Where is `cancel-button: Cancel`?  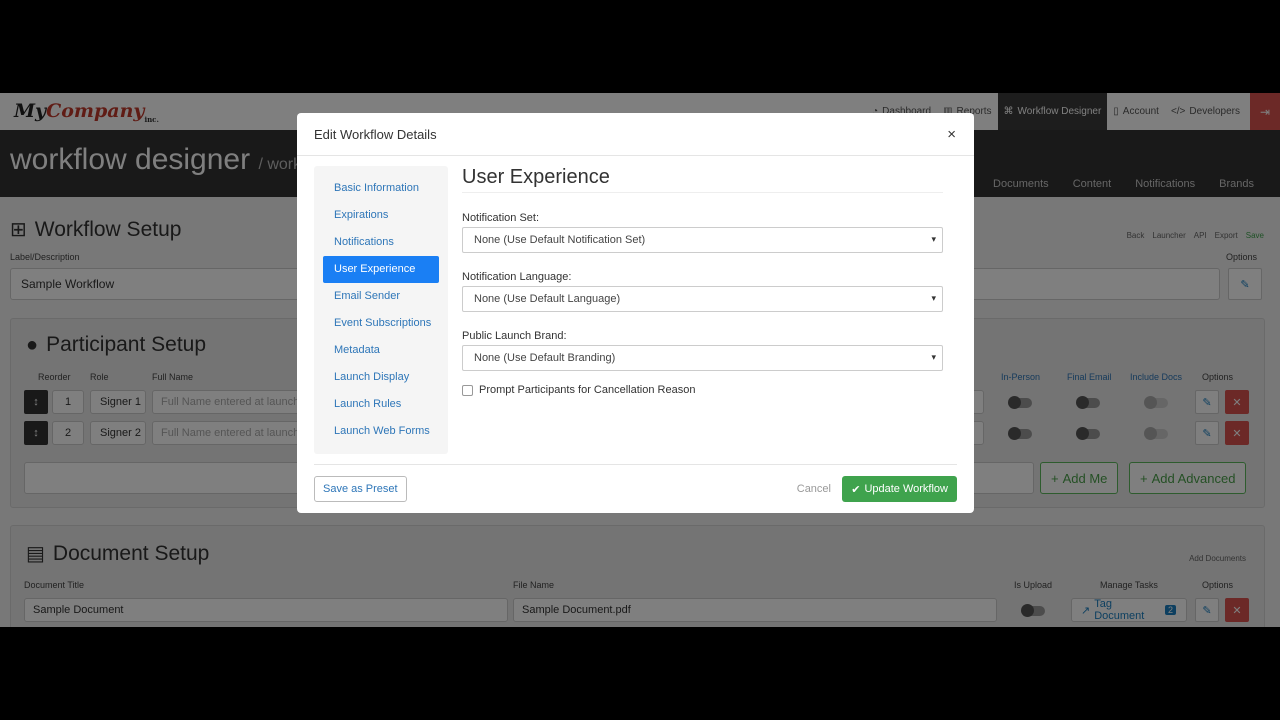 cancel-button: Cancel is located at coordinates (814, 489).